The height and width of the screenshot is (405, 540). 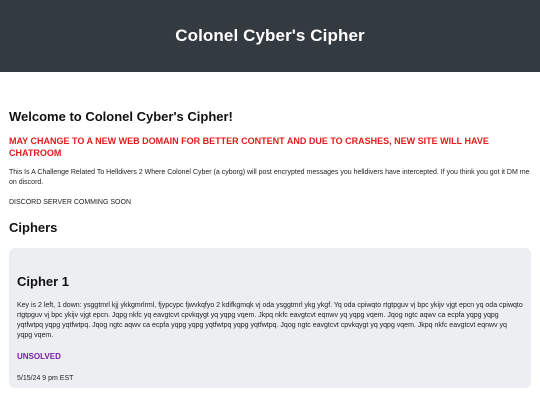 I want to click on cipher-status: UNSOLVED, so click(x=39, y=356).